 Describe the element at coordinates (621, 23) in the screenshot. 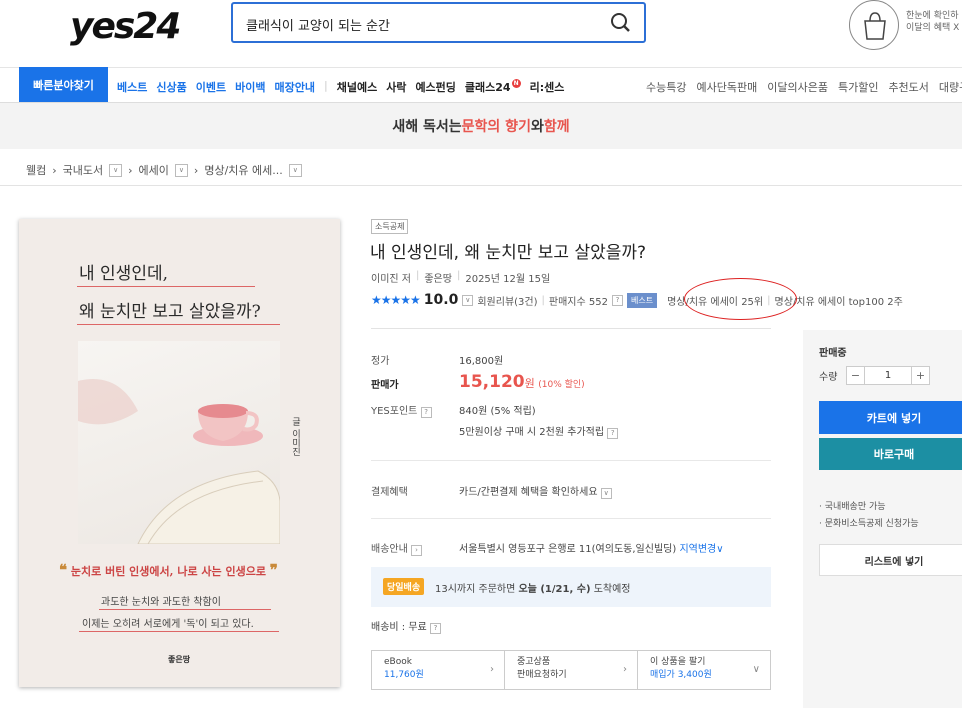

I see `search-icon` at that location.